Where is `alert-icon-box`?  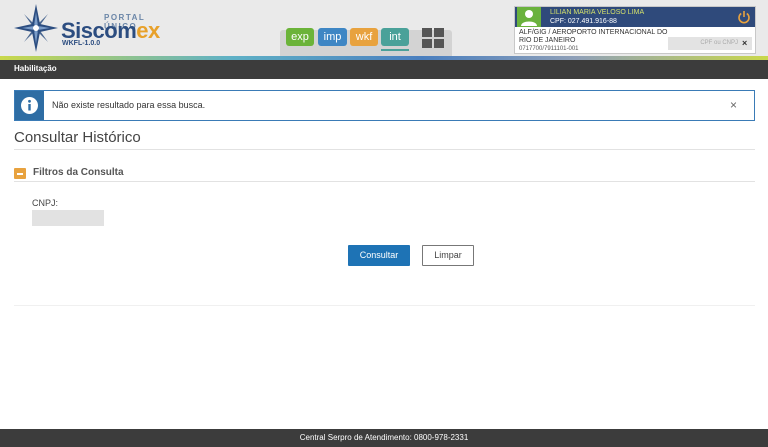
alert-icon-box is located at coordinates (29, 105).